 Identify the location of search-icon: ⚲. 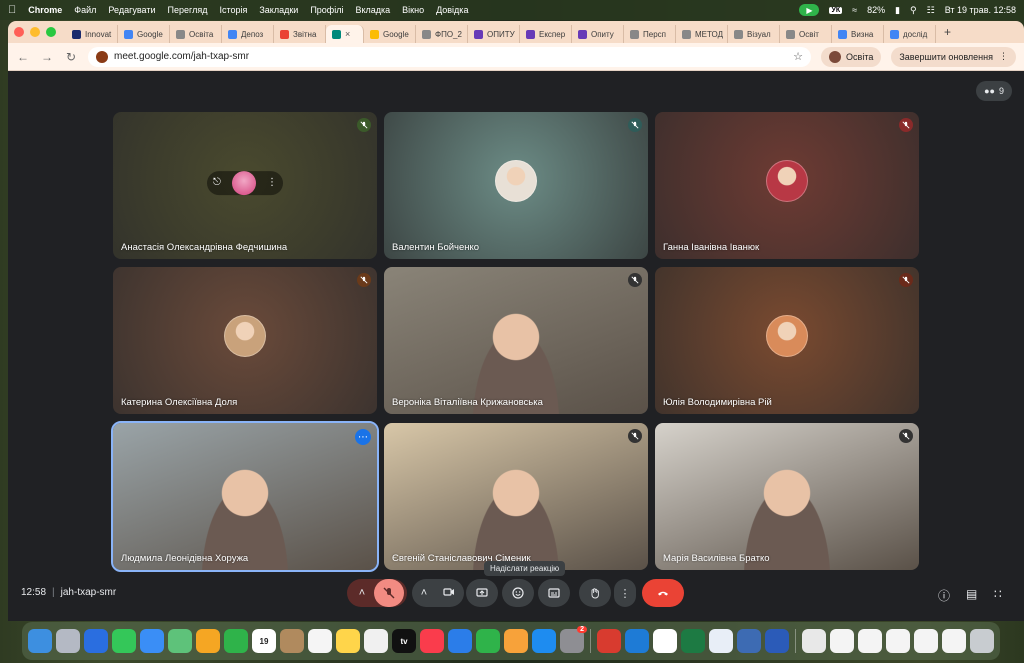
(913, 10).